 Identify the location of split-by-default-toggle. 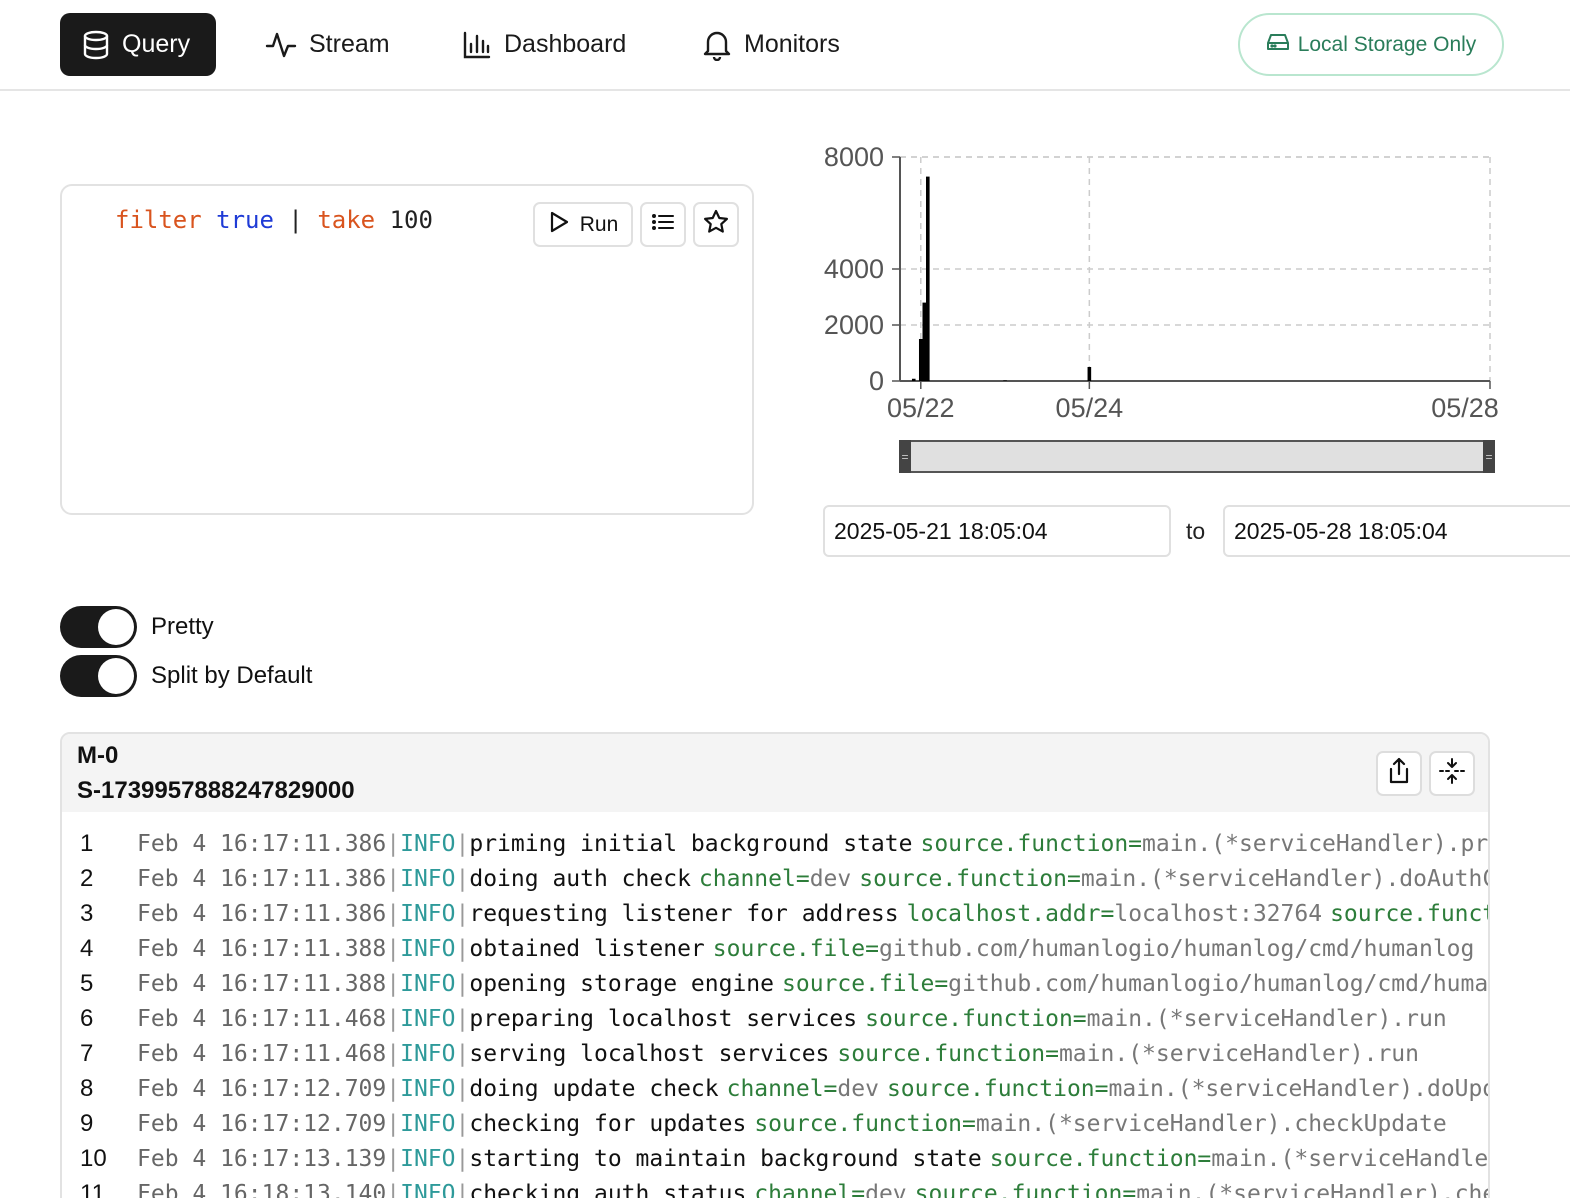
(98, 676).